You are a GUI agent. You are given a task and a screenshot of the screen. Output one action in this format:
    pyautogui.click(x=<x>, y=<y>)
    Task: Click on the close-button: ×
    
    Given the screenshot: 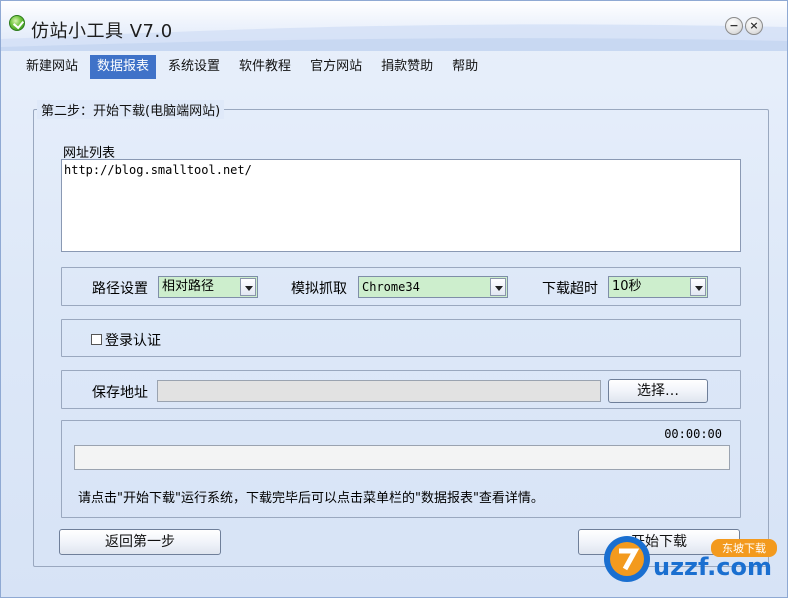 What is the action you would take?
    pyautogui.click(x=754, y=26)
    